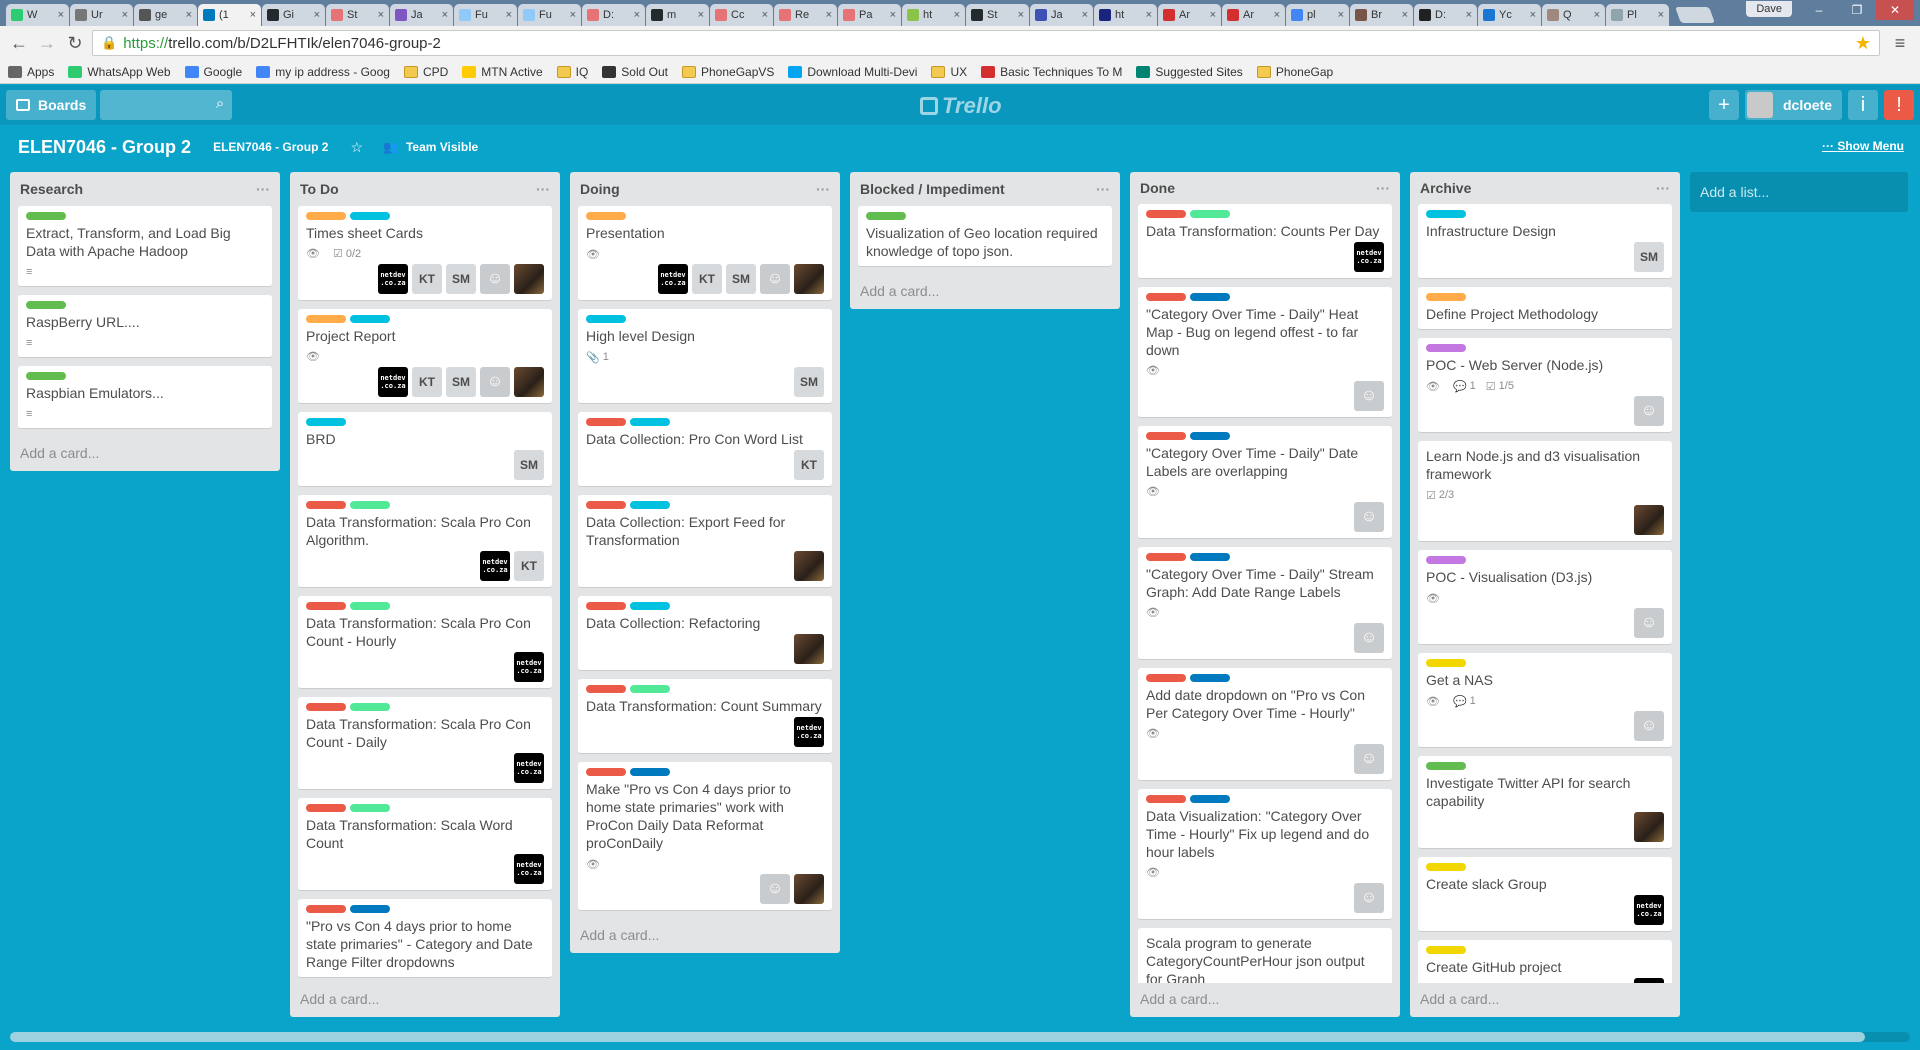  Describe the element at coordinates (19, 43) in the screenshot. I see `back-icon: ←` at that location.